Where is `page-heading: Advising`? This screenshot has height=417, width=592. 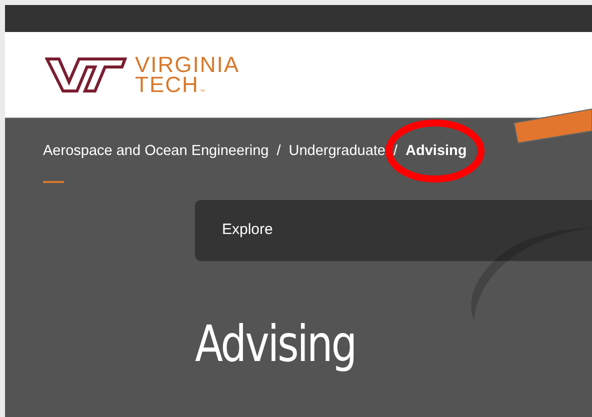
page-heading: Advising is located at coordinates (276, 344).